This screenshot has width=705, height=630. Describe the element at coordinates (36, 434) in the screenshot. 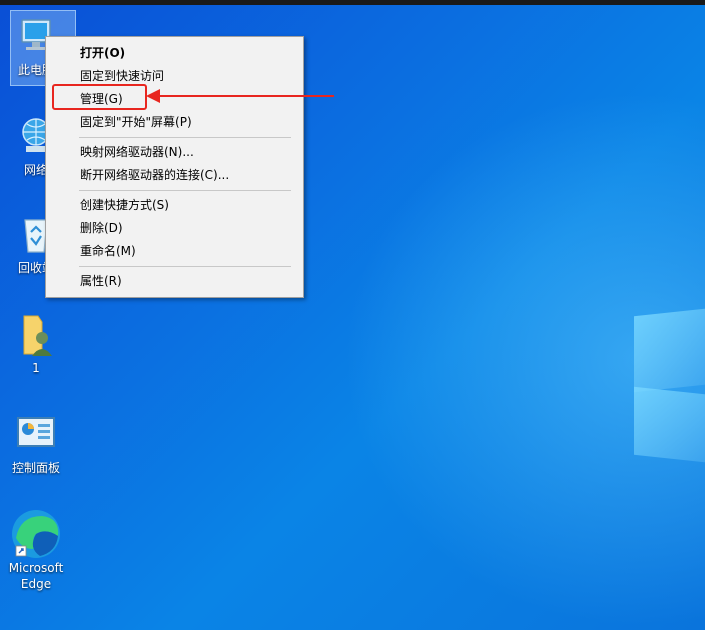

I see `control-panel-icon` at that location.